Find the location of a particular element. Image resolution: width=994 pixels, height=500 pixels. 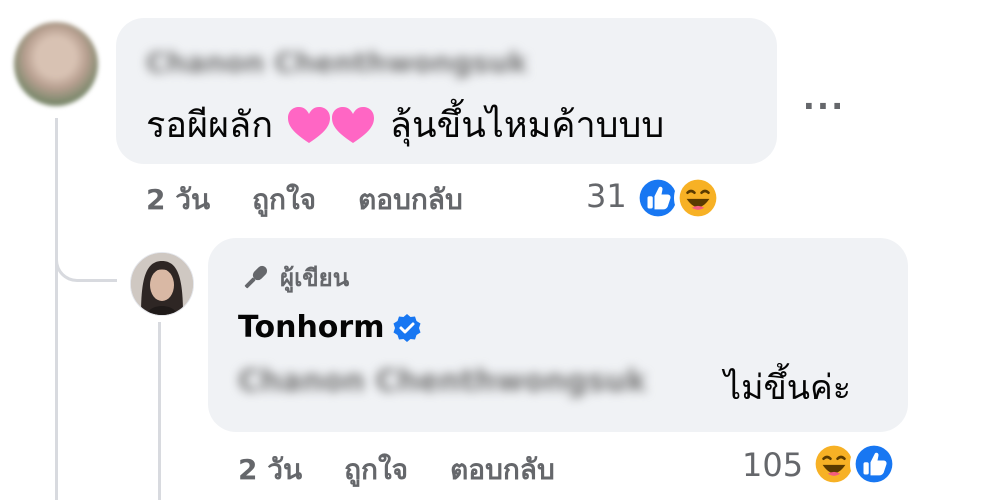

reply-author-name: Tonhorm is located at coordinates (311, 327).